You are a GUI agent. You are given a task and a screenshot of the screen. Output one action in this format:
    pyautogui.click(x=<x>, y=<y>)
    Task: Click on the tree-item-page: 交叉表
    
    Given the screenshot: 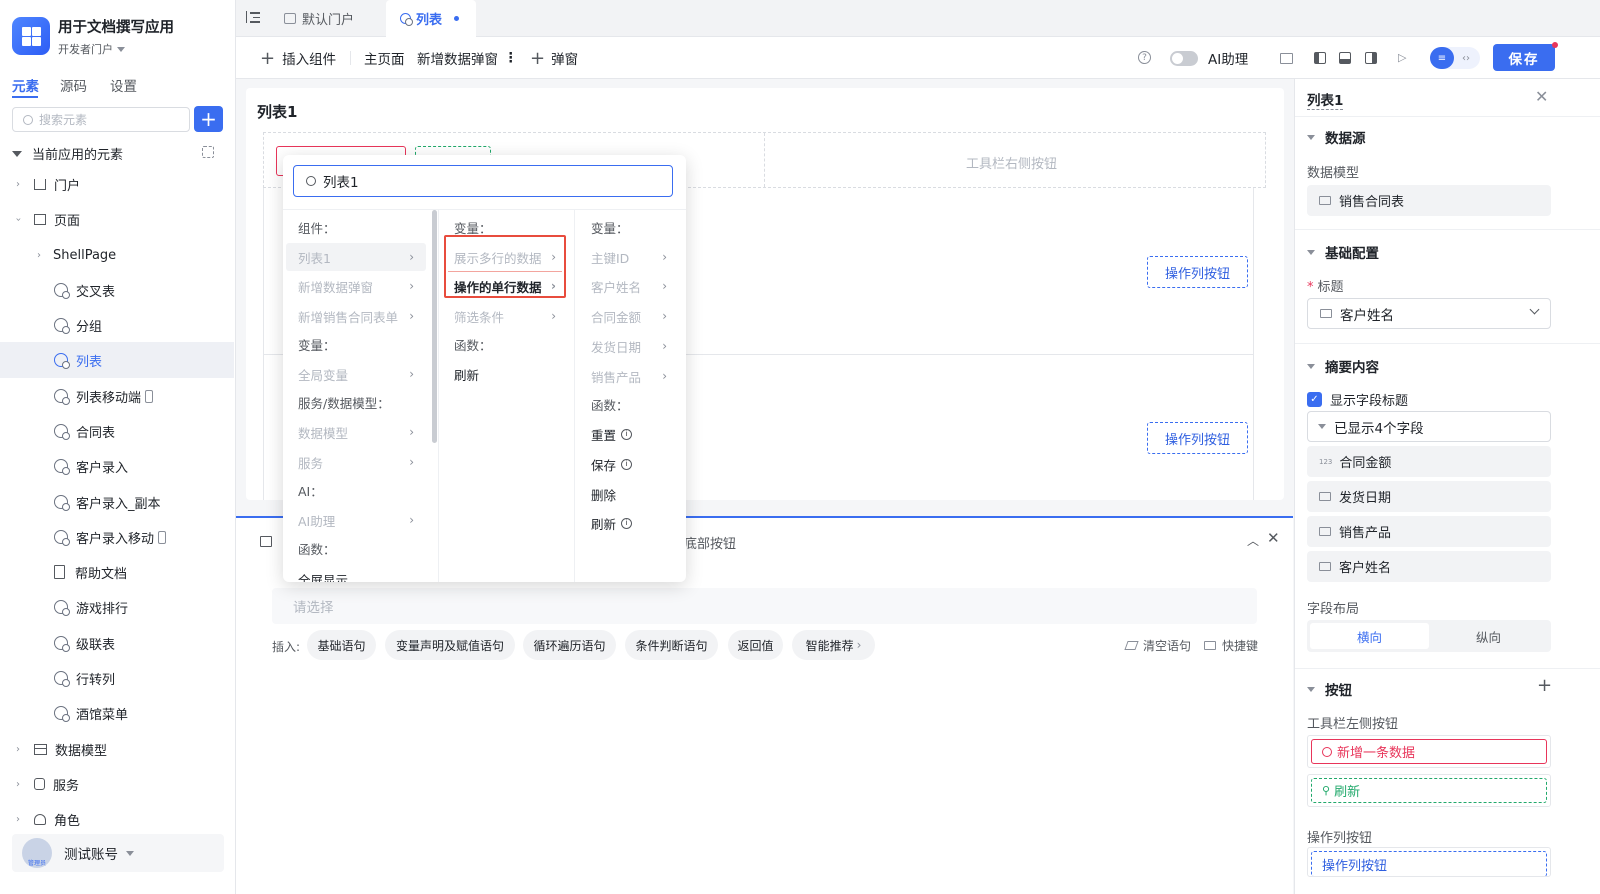 What is the action you would take?
    pyautogui.click(x=117, y=290)
    